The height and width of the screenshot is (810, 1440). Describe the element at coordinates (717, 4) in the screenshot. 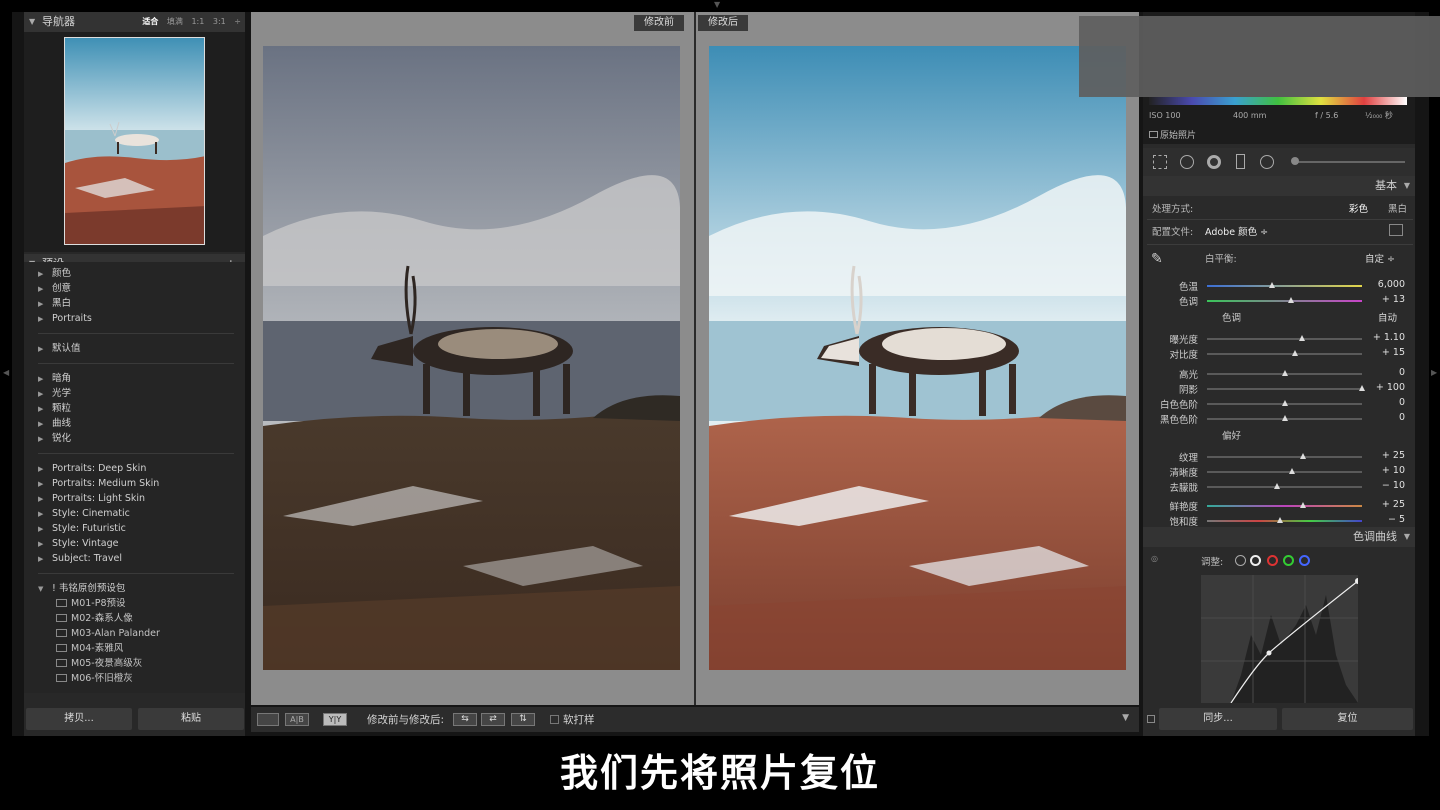

I see `top-panel-toggle-icon: ▼` at that location.